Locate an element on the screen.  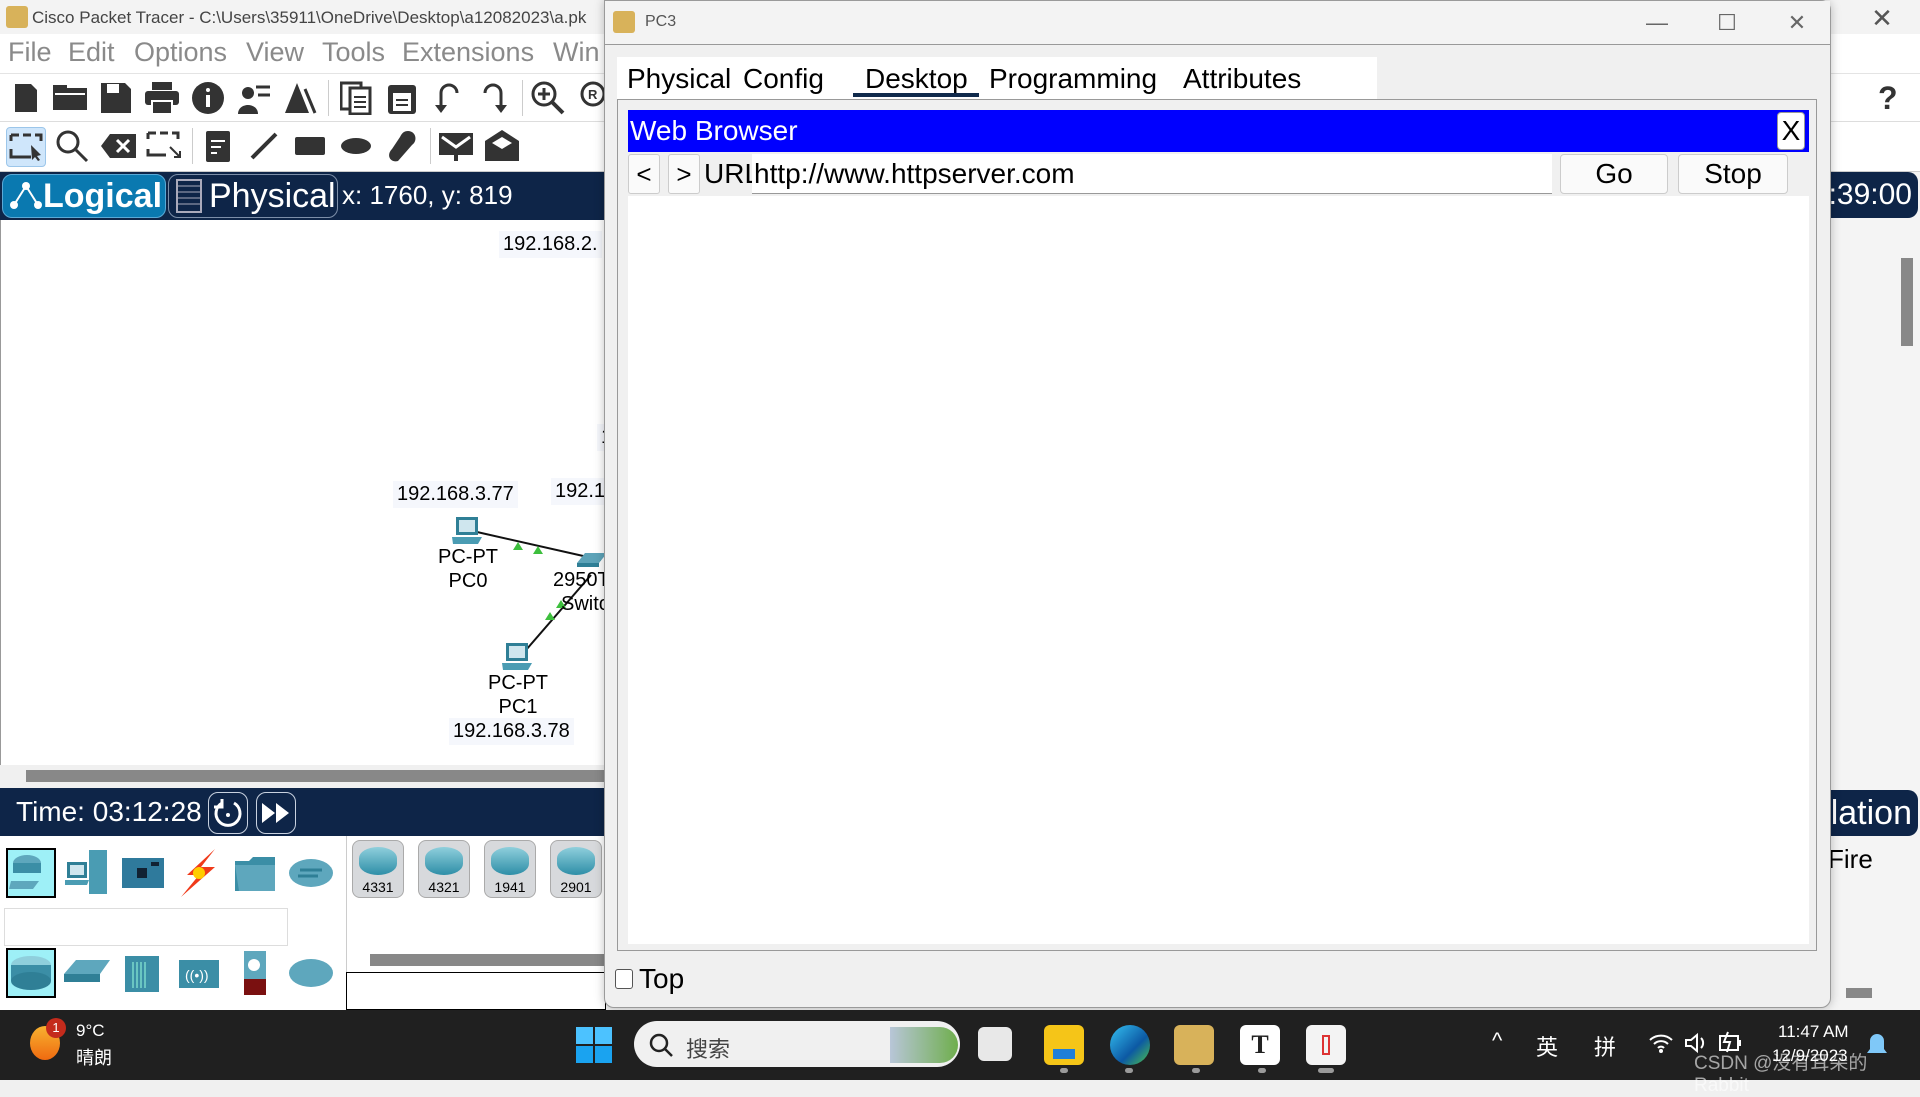
wan-emulation-category-icon is located at coordinates (311, 973).